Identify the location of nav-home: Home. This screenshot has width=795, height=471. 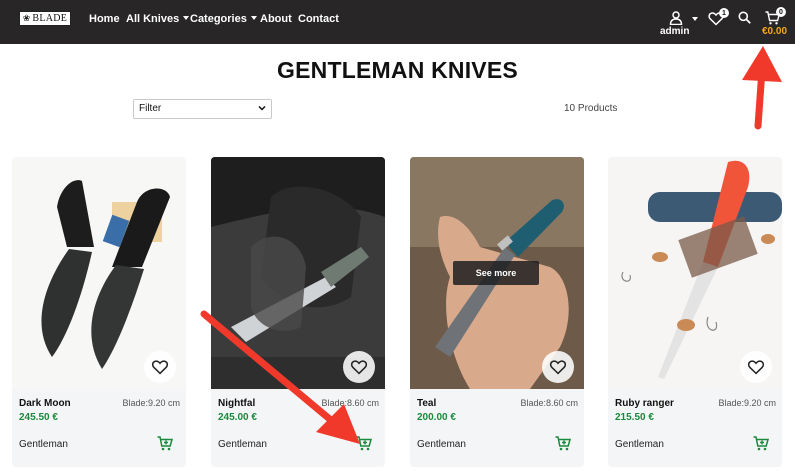
(104, 19).